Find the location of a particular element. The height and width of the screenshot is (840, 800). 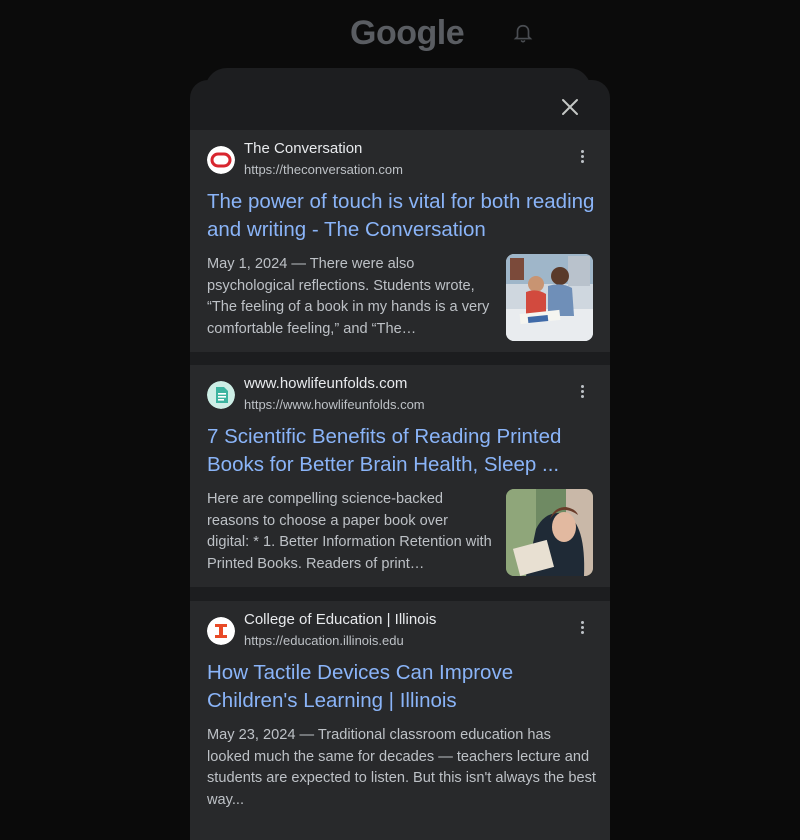

close-icon is located at coordinates (570, 107).